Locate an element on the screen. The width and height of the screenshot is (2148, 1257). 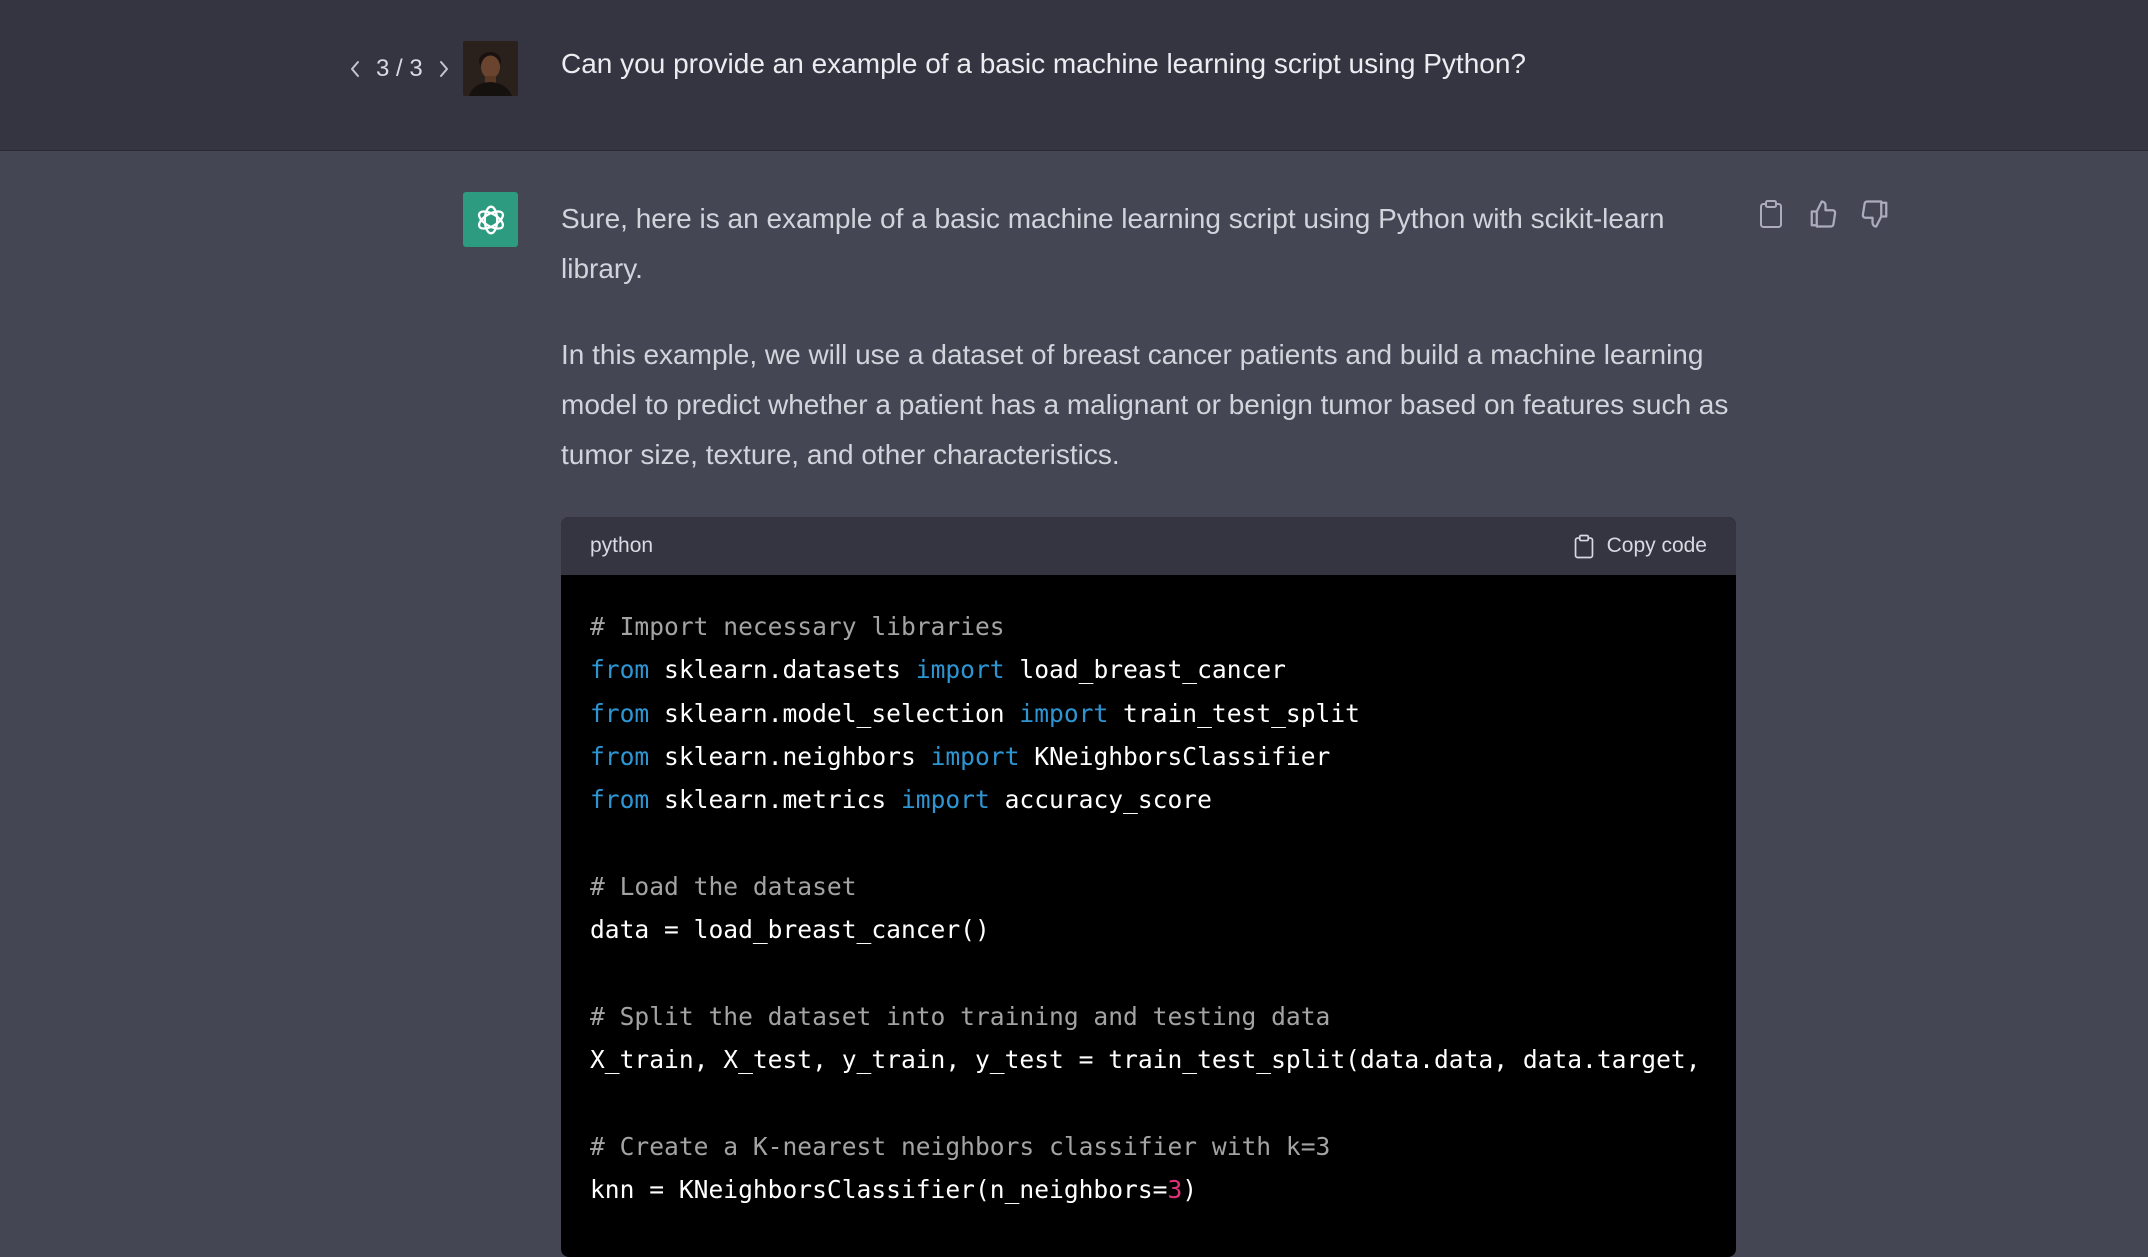
code-text: sklearn.model_selection is located at coordinates (834, 713).